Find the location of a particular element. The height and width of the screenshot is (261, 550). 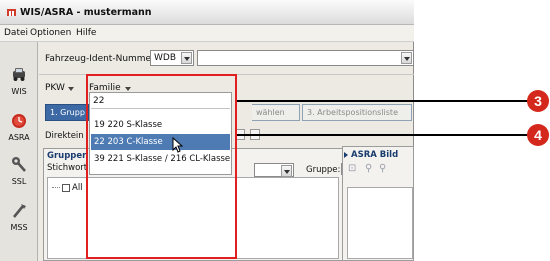

sidebar-item-label: MSS is located at coordinates (19, 227).